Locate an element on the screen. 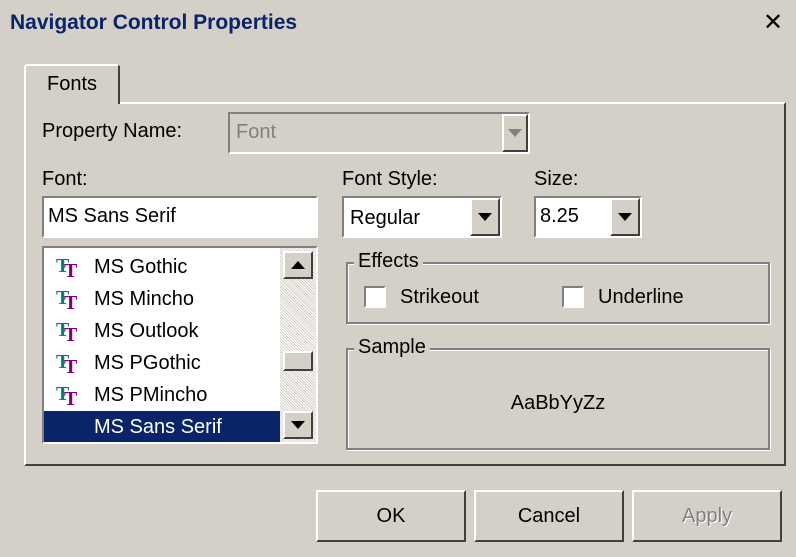 The width and height of the screenshot is (796, 557). tab-fonts-label: Fonts is located at coordinates (72, 84).